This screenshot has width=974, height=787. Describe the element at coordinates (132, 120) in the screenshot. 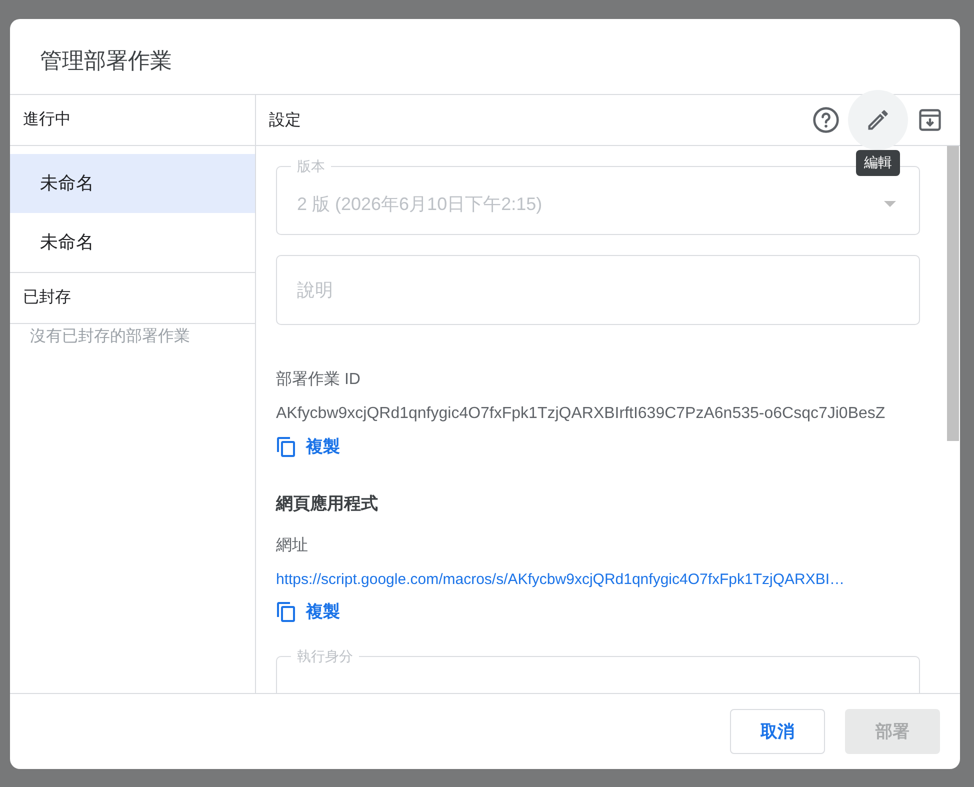

I see `section-heading: 進行中` at that location.